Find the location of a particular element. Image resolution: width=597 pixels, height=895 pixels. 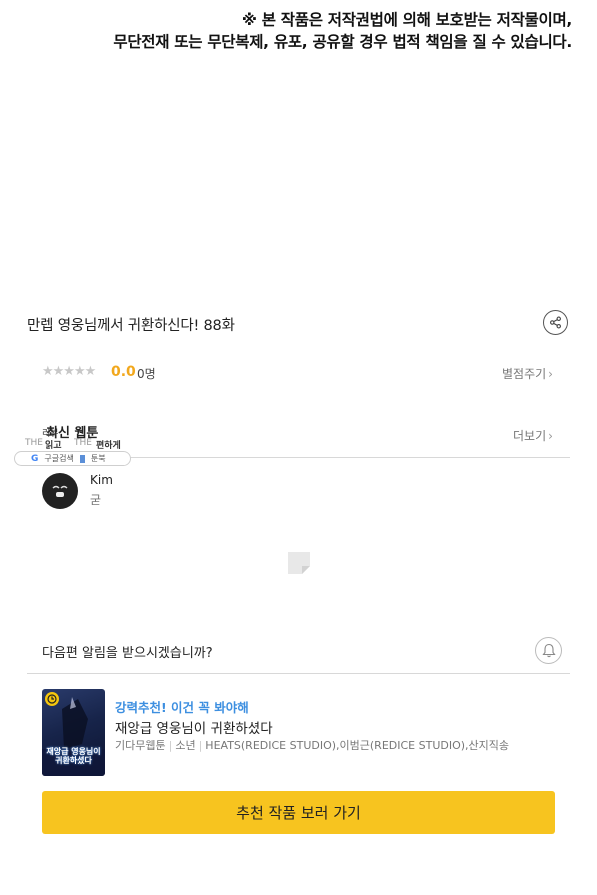

bell-icon is located at coordinates (548, 650).